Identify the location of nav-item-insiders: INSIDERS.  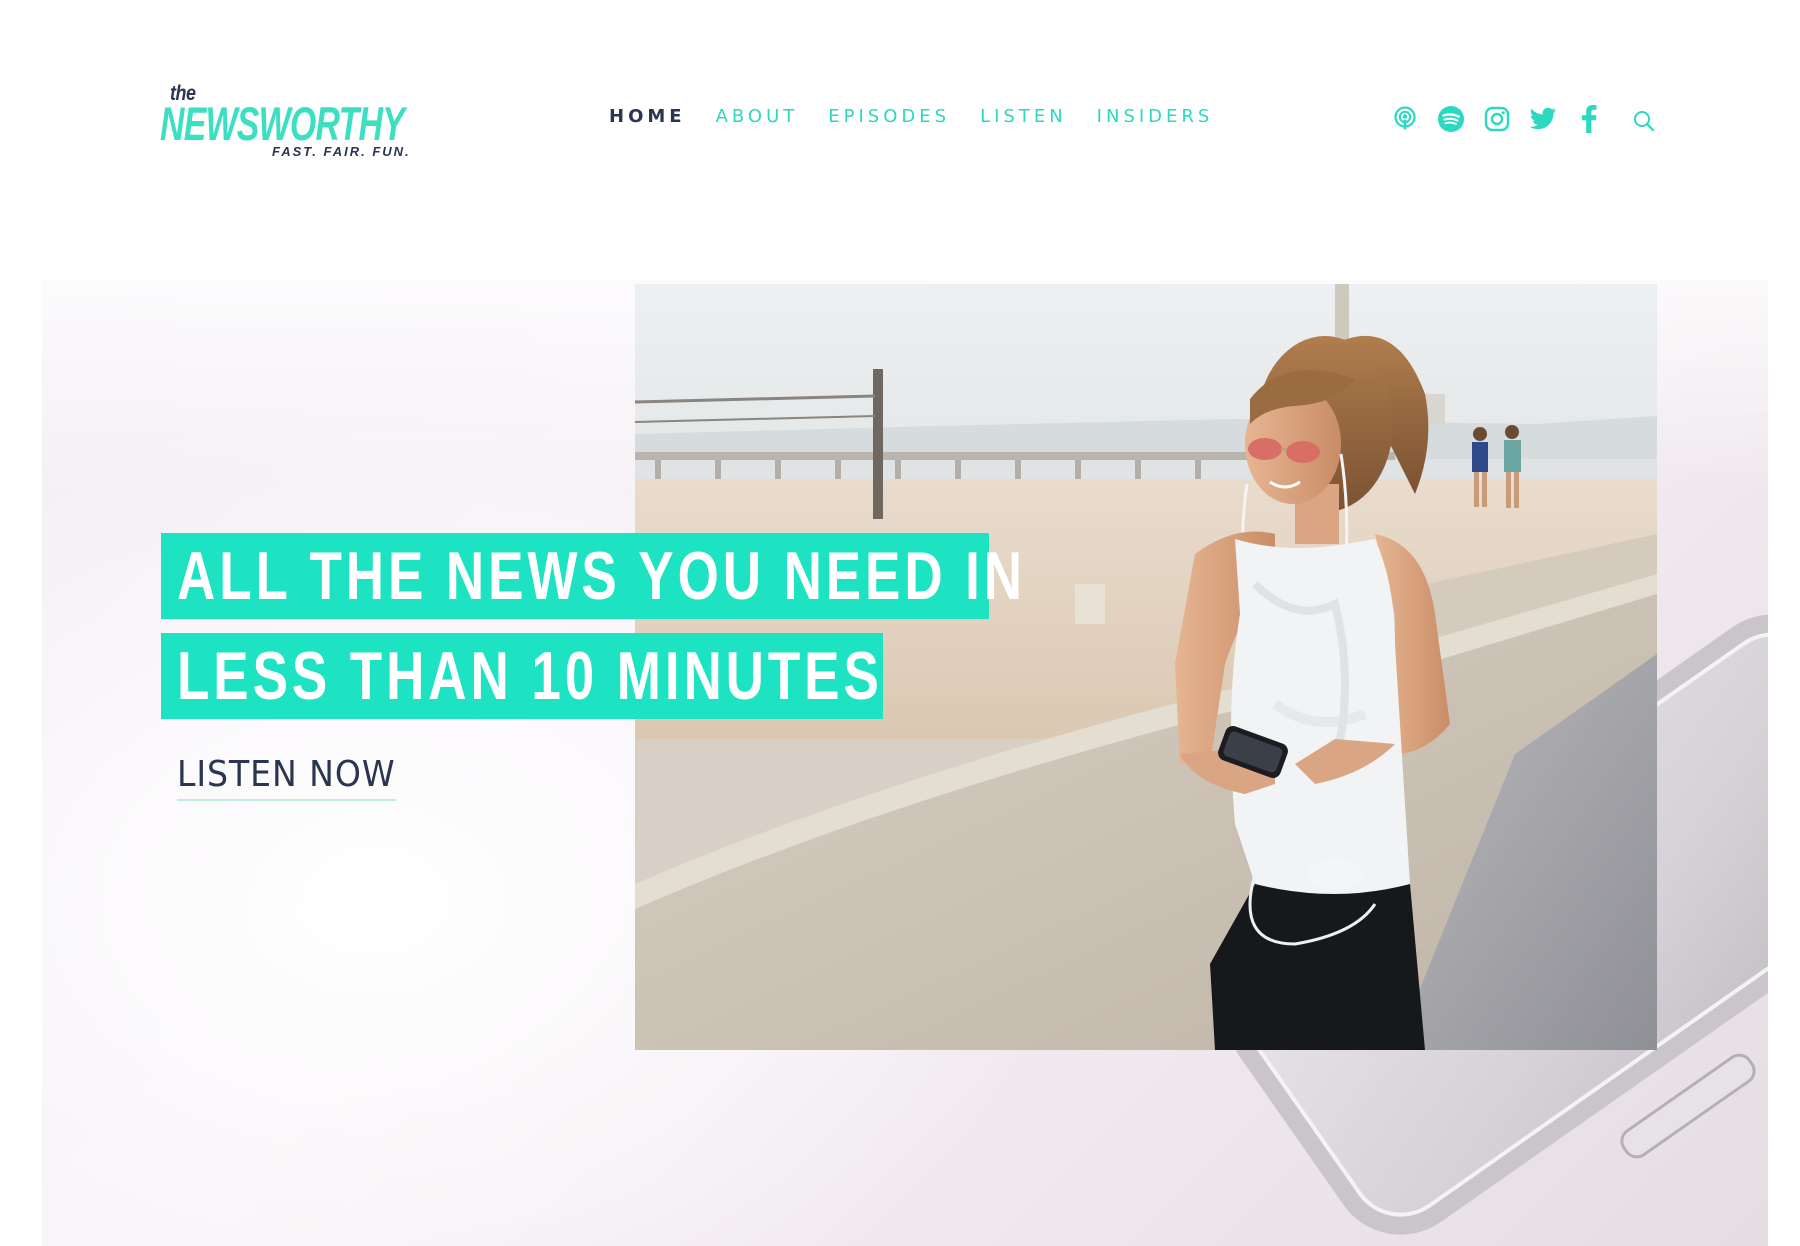
(1155, 116).